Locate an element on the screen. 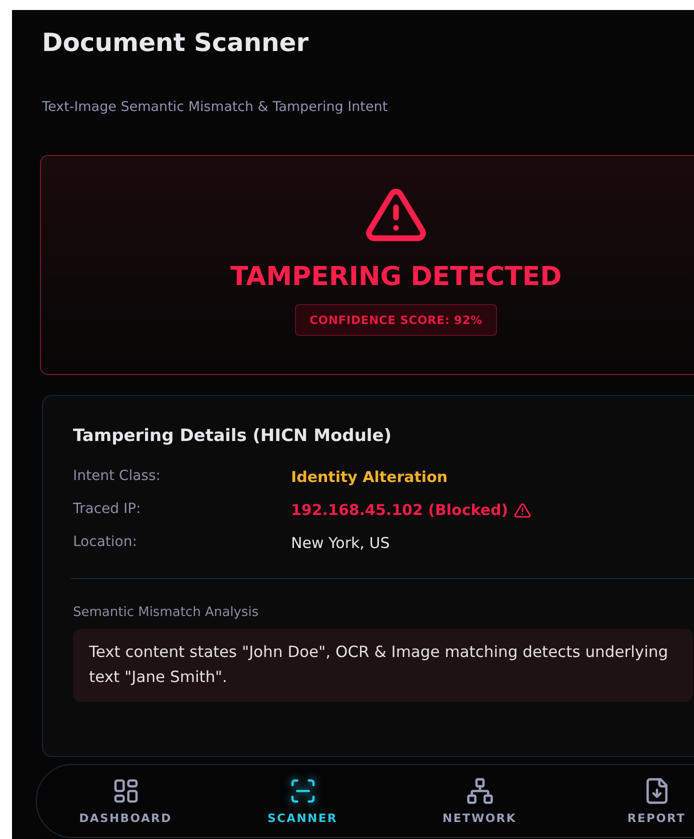 The width and height of the screenshot is (694, 839). detail-value: New York, US is located at coordinates (341, 543).